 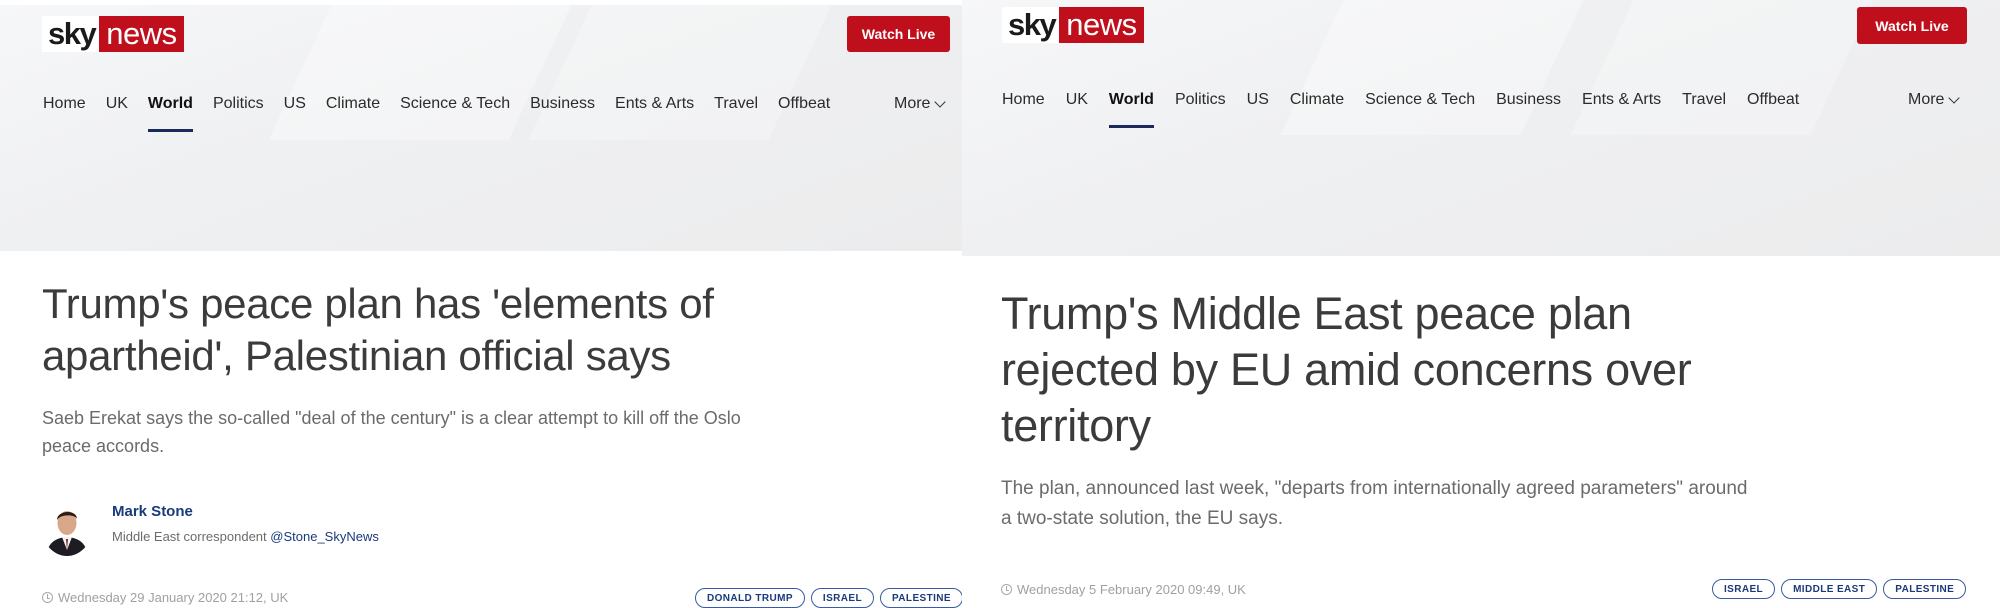 I want to click on author-photo-icon, so click(x=67, y=528).